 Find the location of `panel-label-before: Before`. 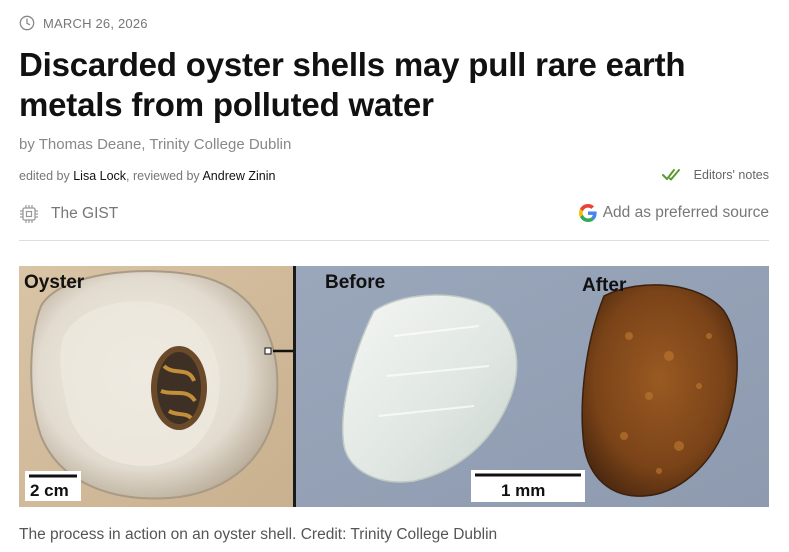

panel-label-before: Before is located at coordinates (355, 282).